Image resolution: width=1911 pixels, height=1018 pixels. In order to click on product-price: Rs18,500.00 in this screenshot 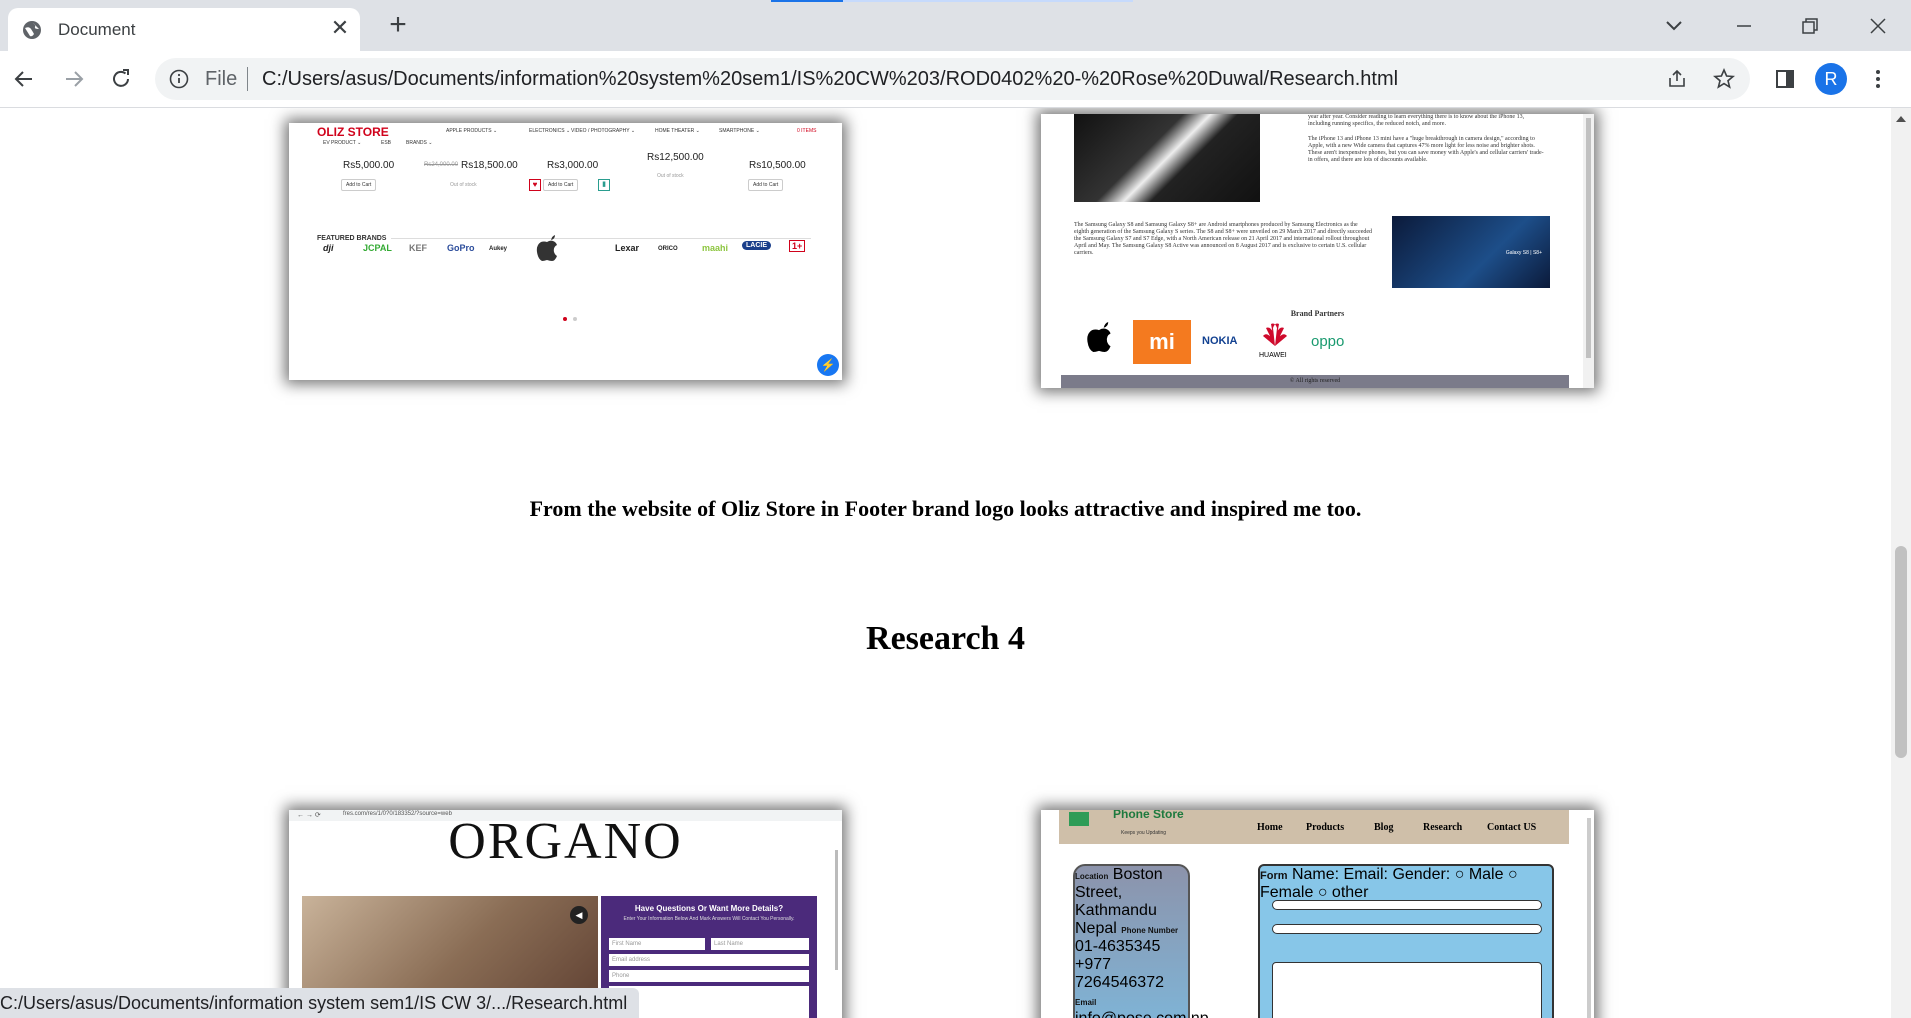, I will do `click(489, 165)`.